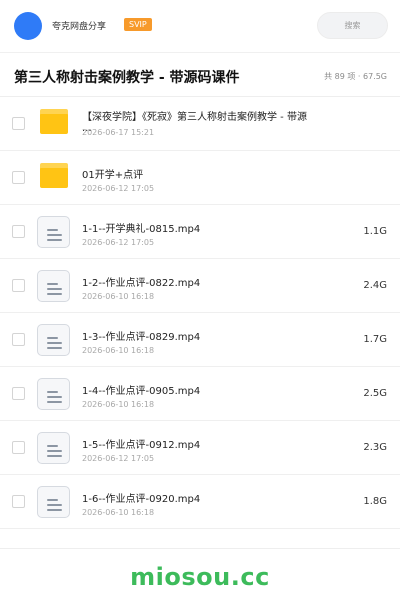 The image size is (400, 600). What do you see at coordinates (355, 76) in the screenshot?
I see `item-count: 共 89 项 · 67.5G` at bounding box center [355, 76].